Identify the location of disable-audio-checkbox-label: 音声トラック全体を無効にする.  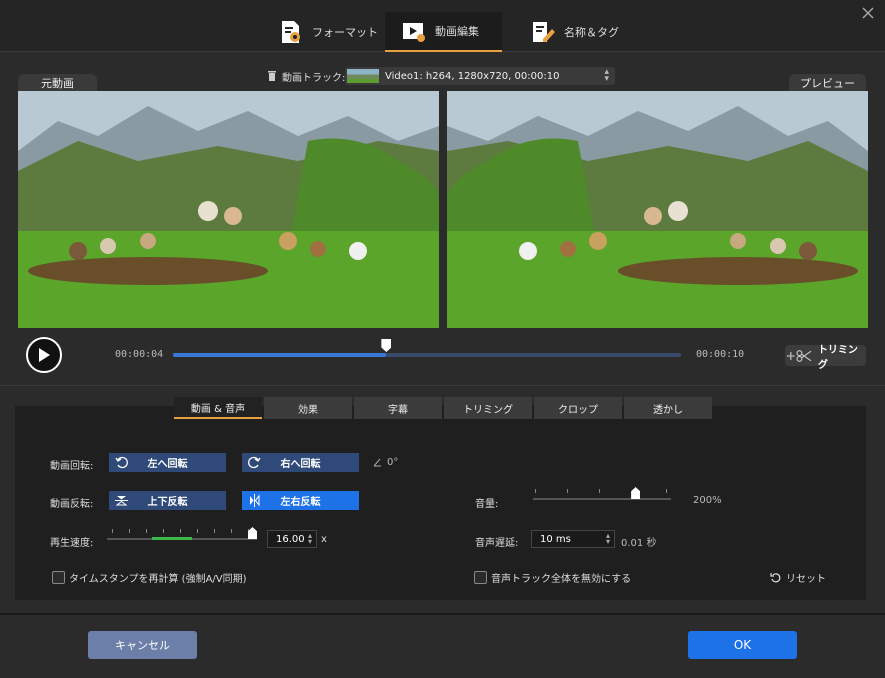
(561, 579).